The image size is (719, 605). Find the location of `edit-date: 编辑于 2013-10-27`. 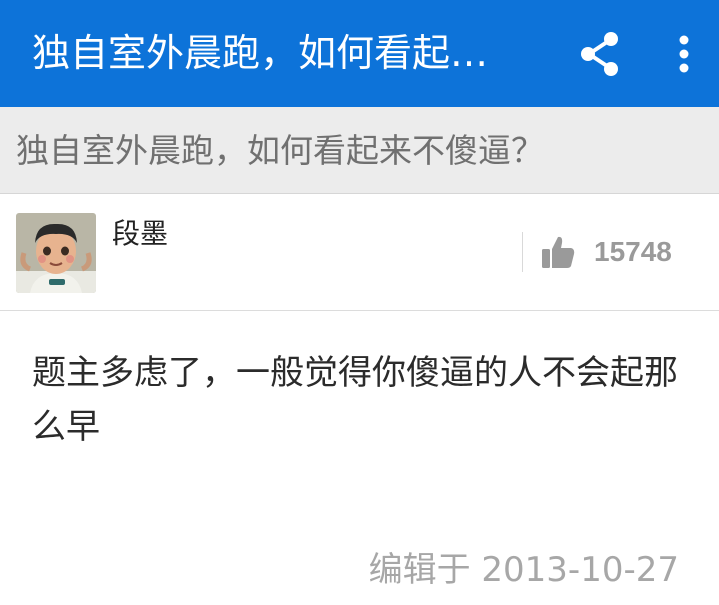

edit-date: 编辑于 2013-10-27 is located at coordinates (523, 570).